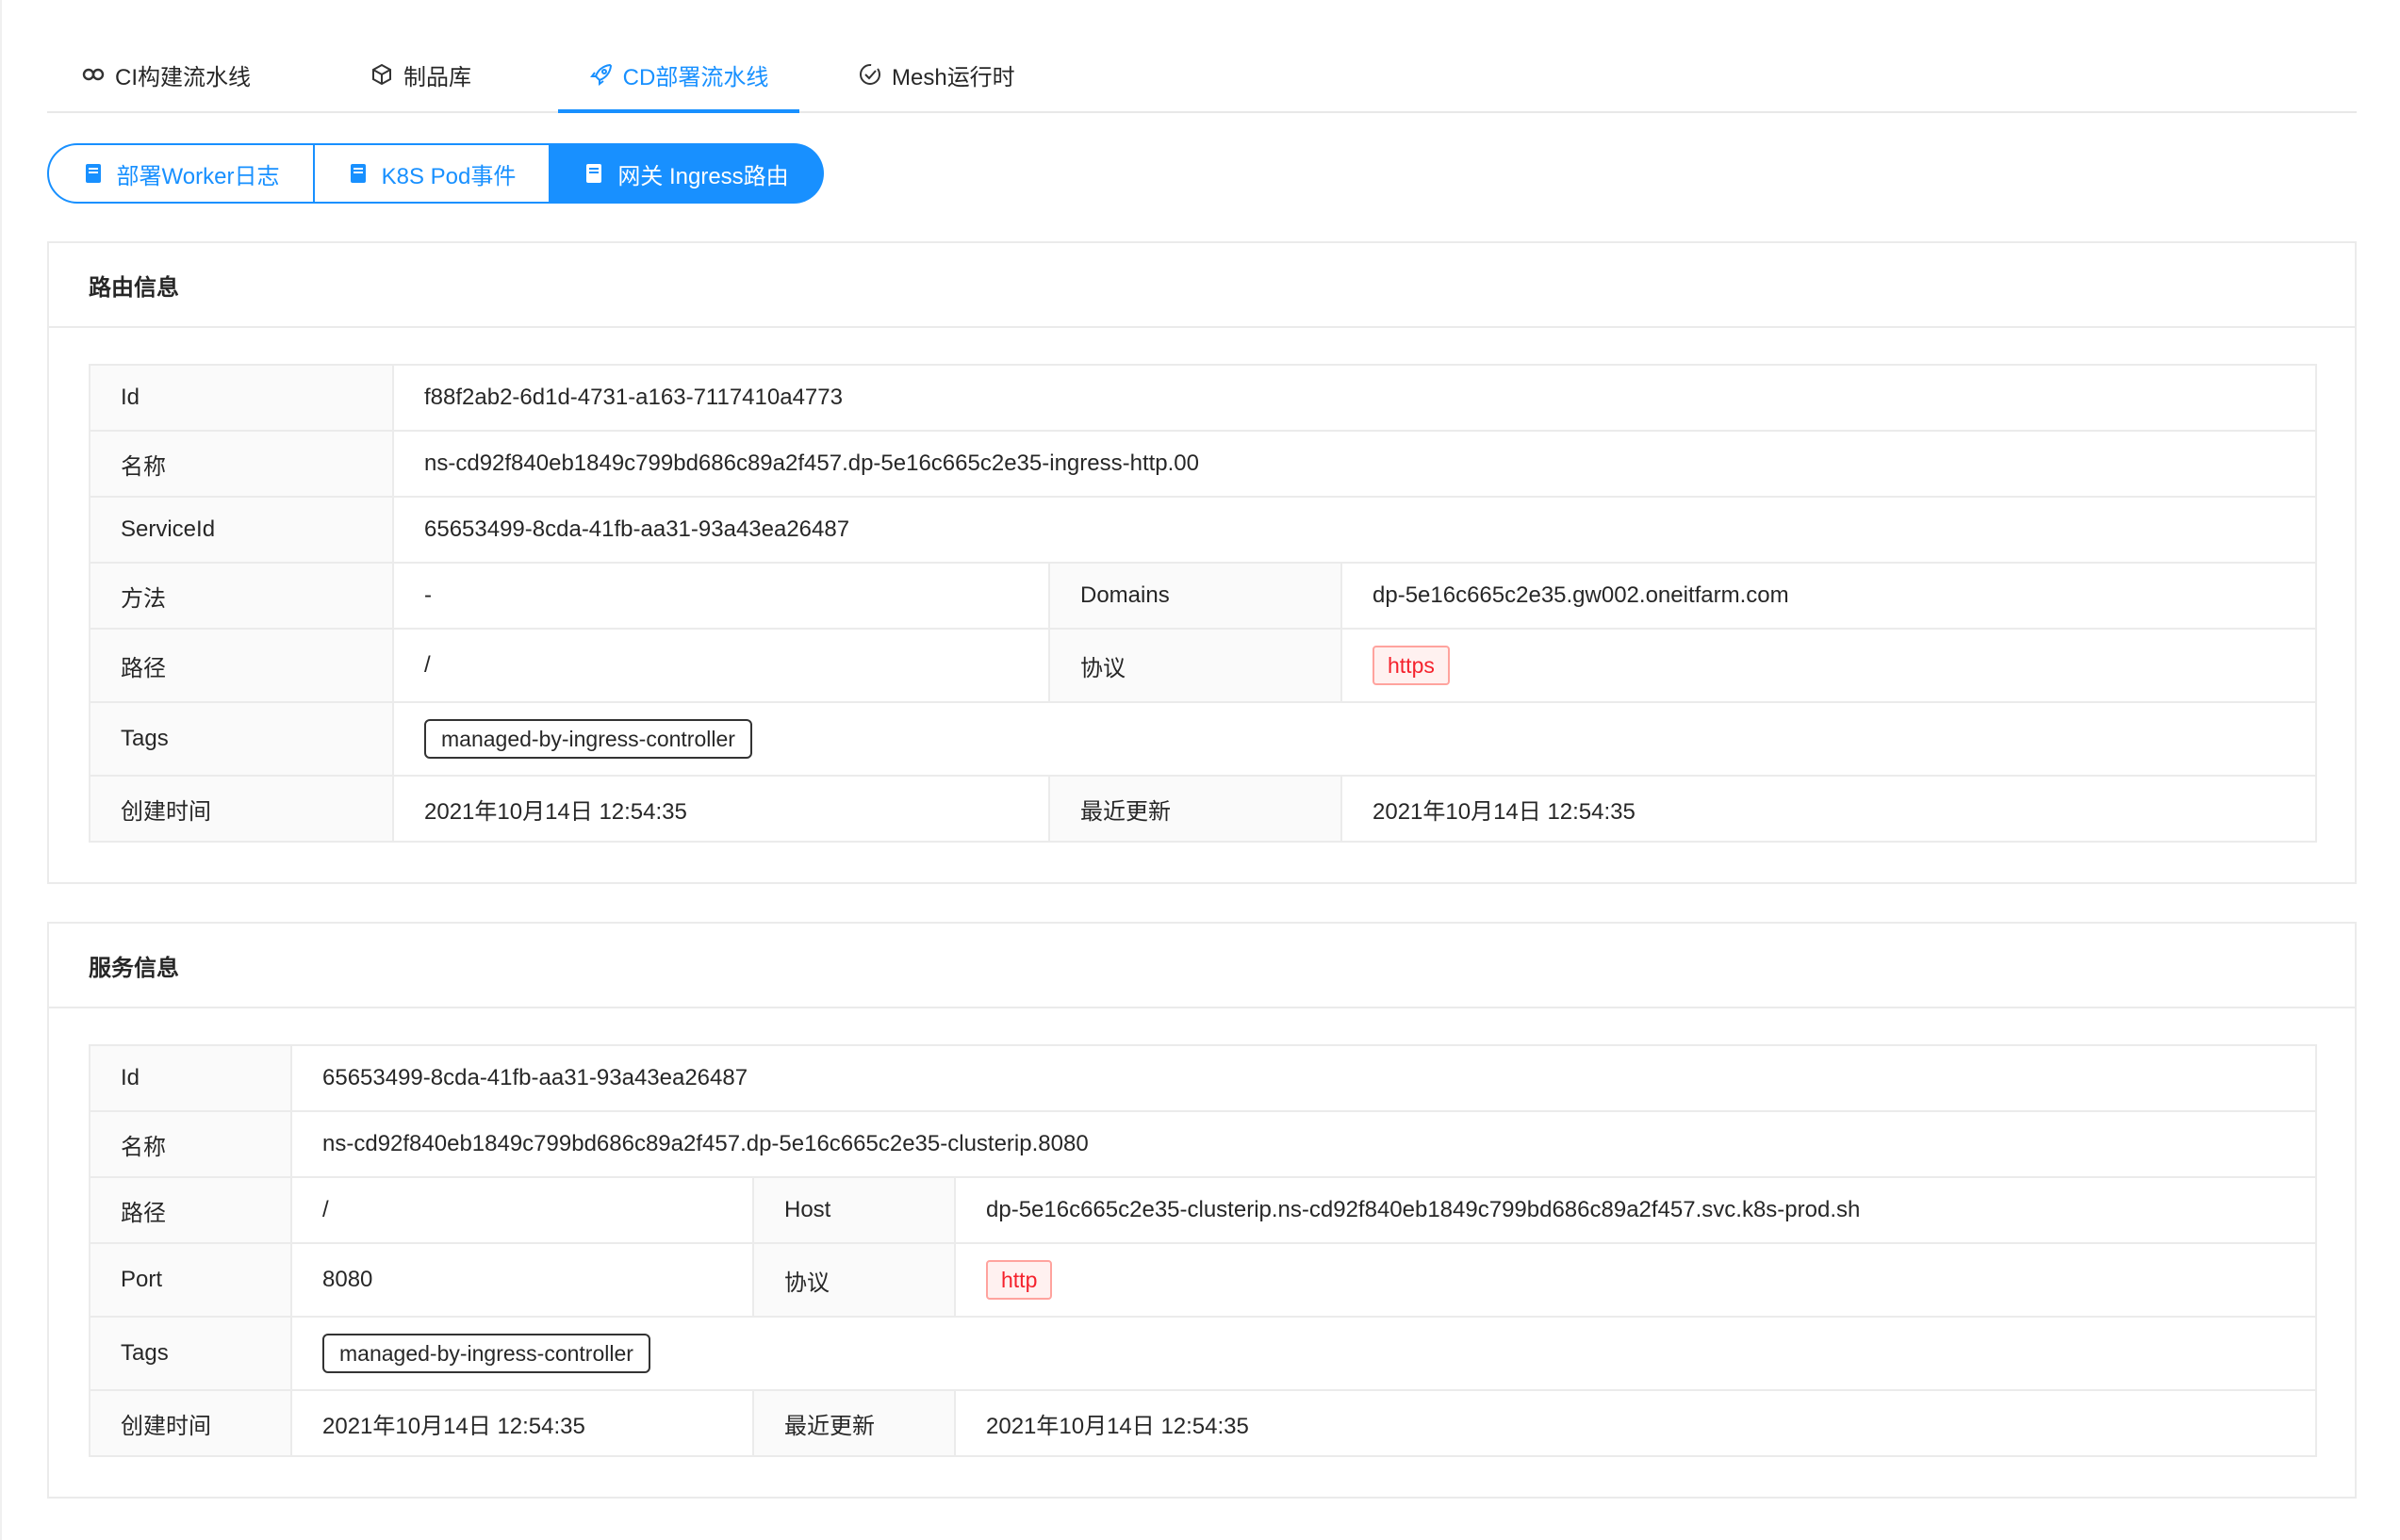 The width and height of the screenshot is (2400, 1540). What do you see at coordinates (522, 1423) in the screenshot?
I see `service-created-value: 2021年10月14日 12:54:35` at bounding box center [522, 1423].